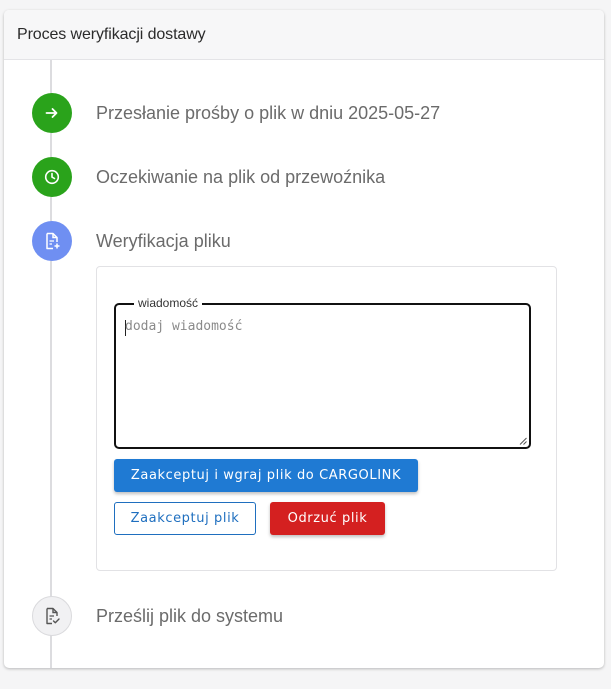 This screenshot has height=689, width=611. I want to click on card-title: Proces weryfikacji dostawy, so click(111, 34).